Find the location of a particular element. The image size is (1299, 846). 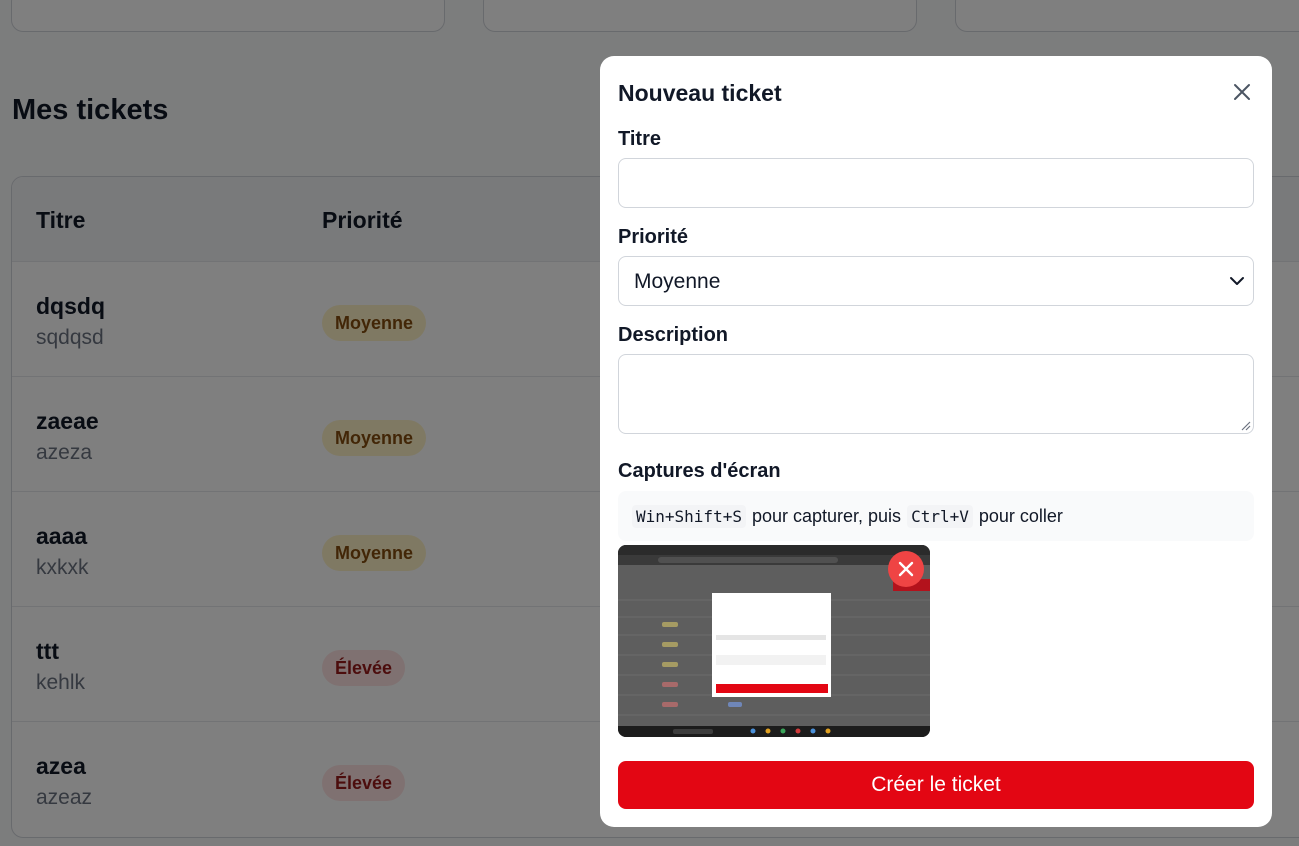

create-ticket-button: Créer le ticket is located at coordinates (936, 785).